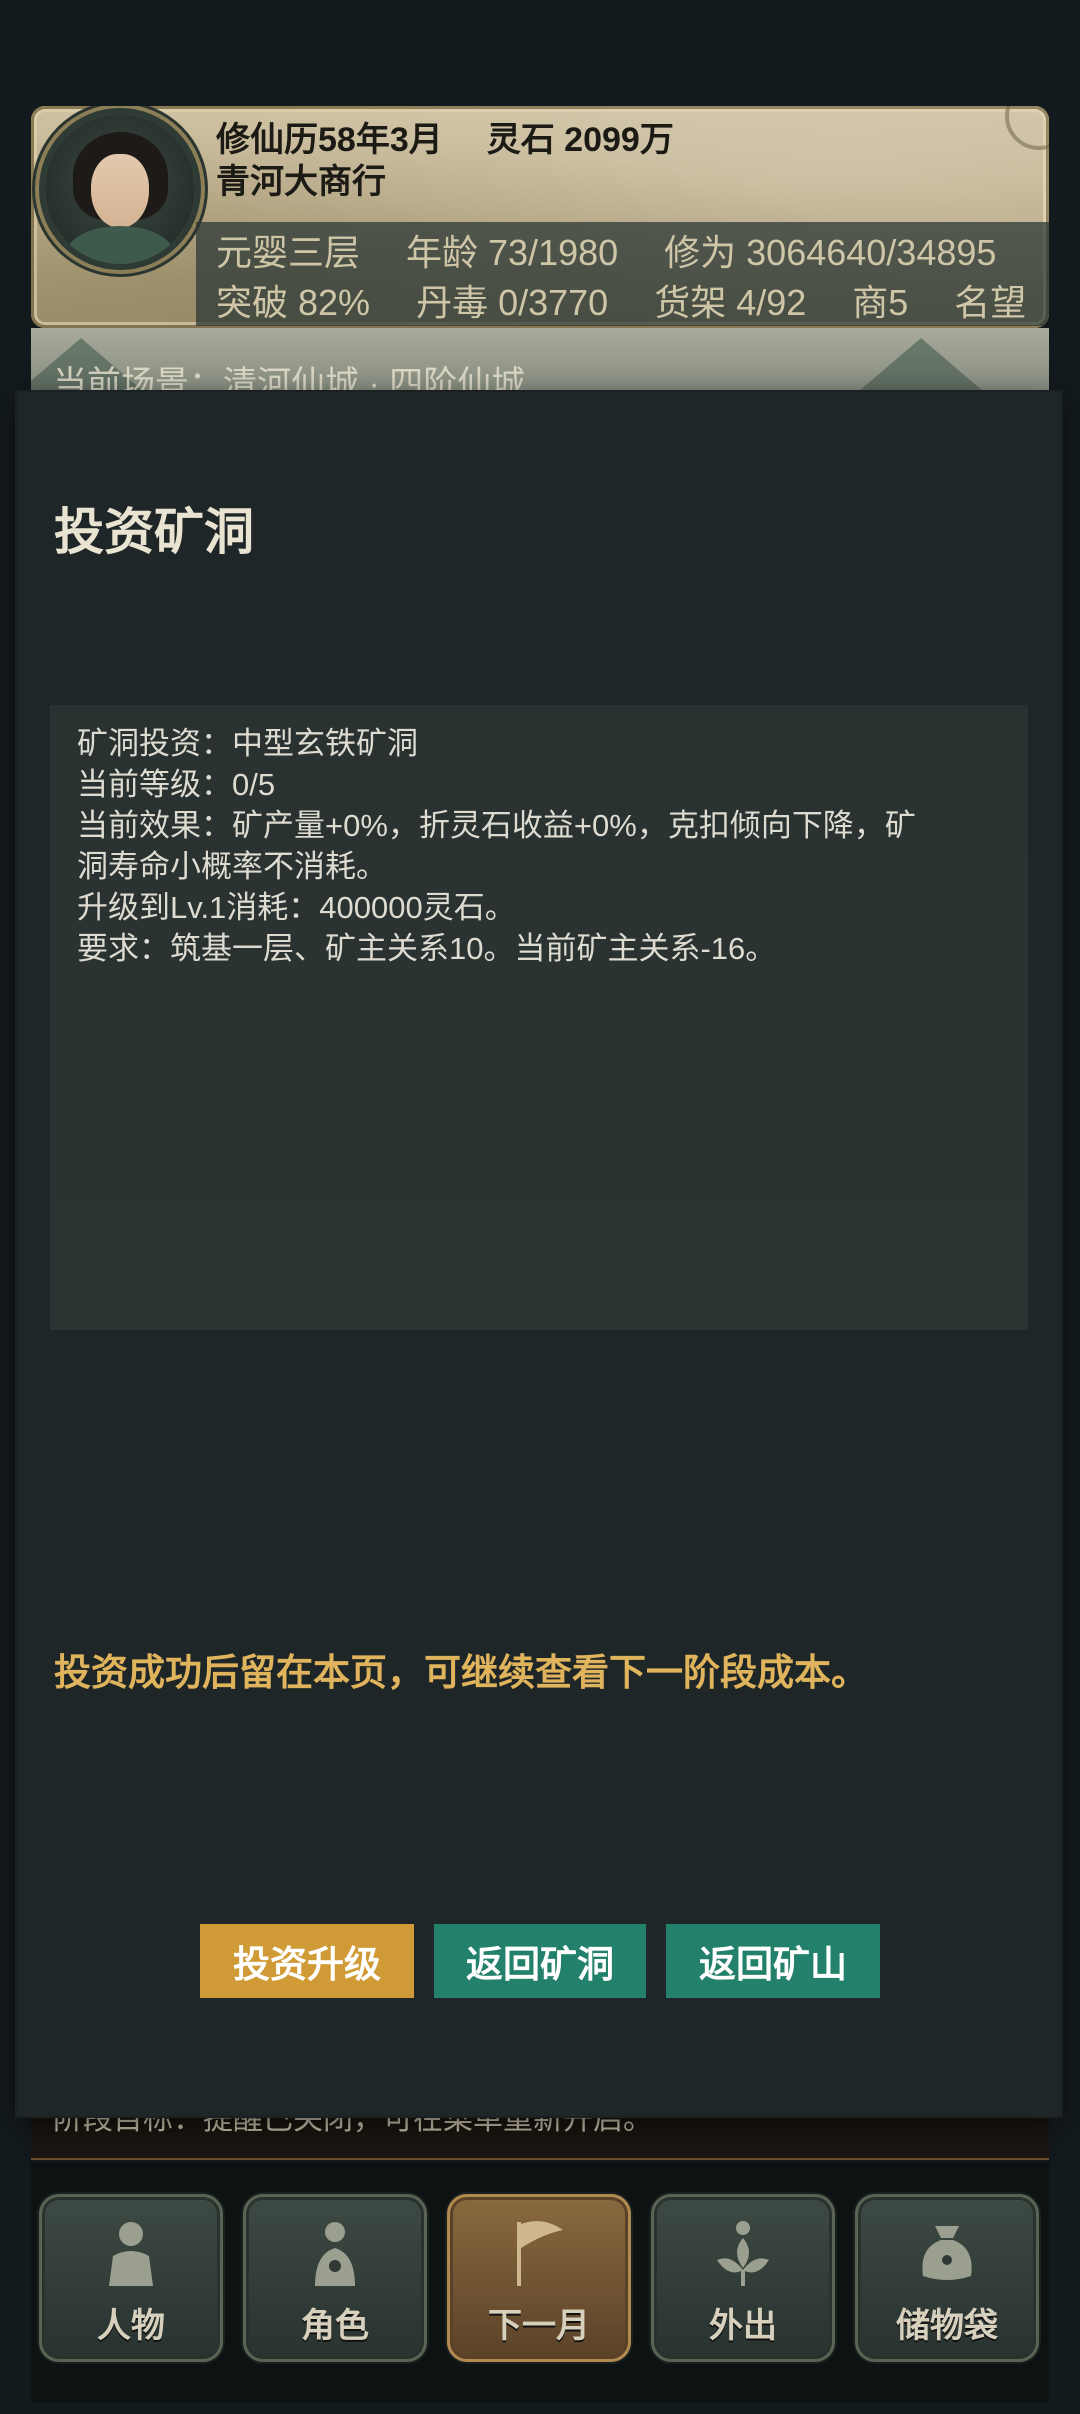 The width and height of the screenshot is (1080, 2414). Describe the element at coordinates (288, 252) in the screenshot. I see `realm-stat: 元婴三层` at that location.